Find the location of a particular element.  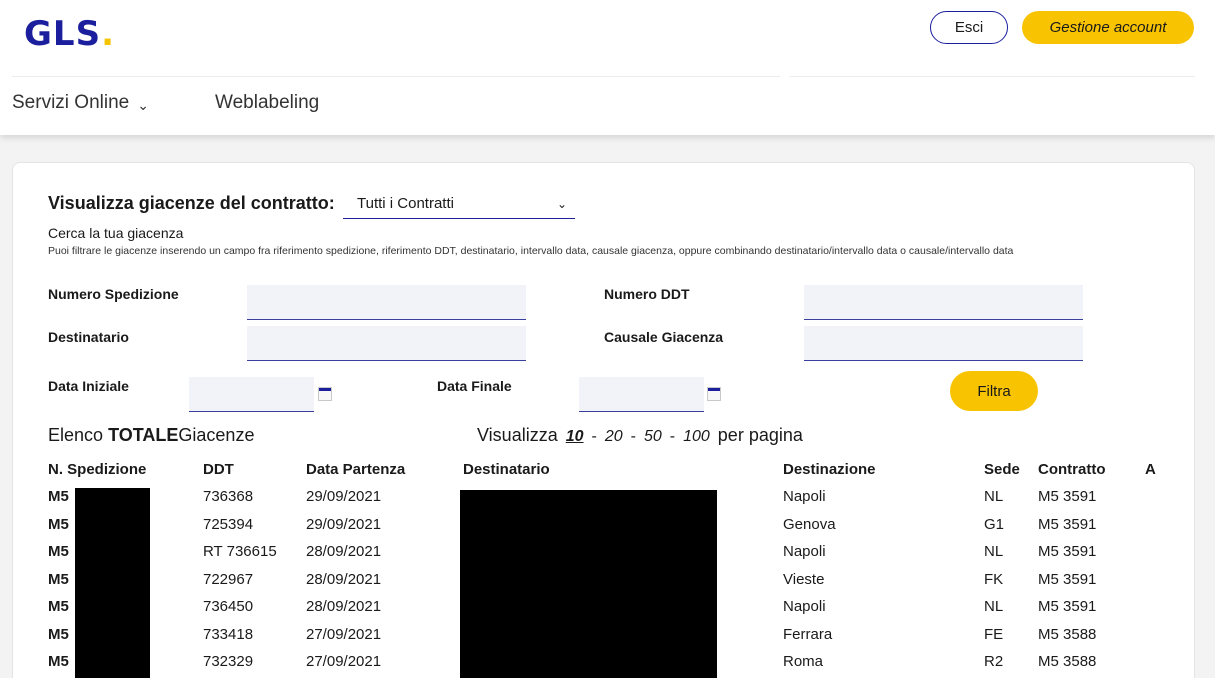

per-page-option-100: 100 is located at coordinates (696, 437).